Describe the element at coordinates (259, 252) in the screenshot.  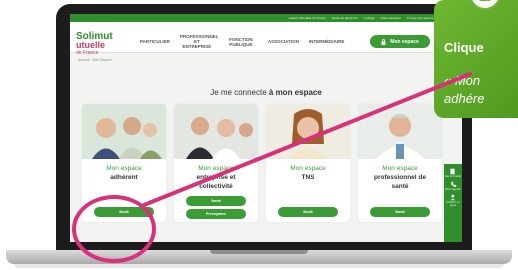
I see `laptop-notch` at that location.